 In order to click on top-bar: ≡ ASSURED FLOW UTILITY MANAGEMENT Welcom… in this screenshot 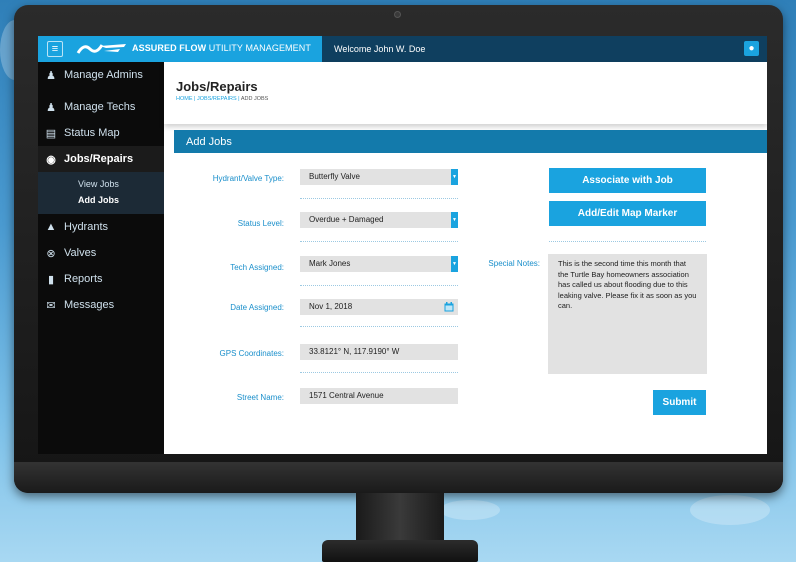, I will do `click(402, 49)`.